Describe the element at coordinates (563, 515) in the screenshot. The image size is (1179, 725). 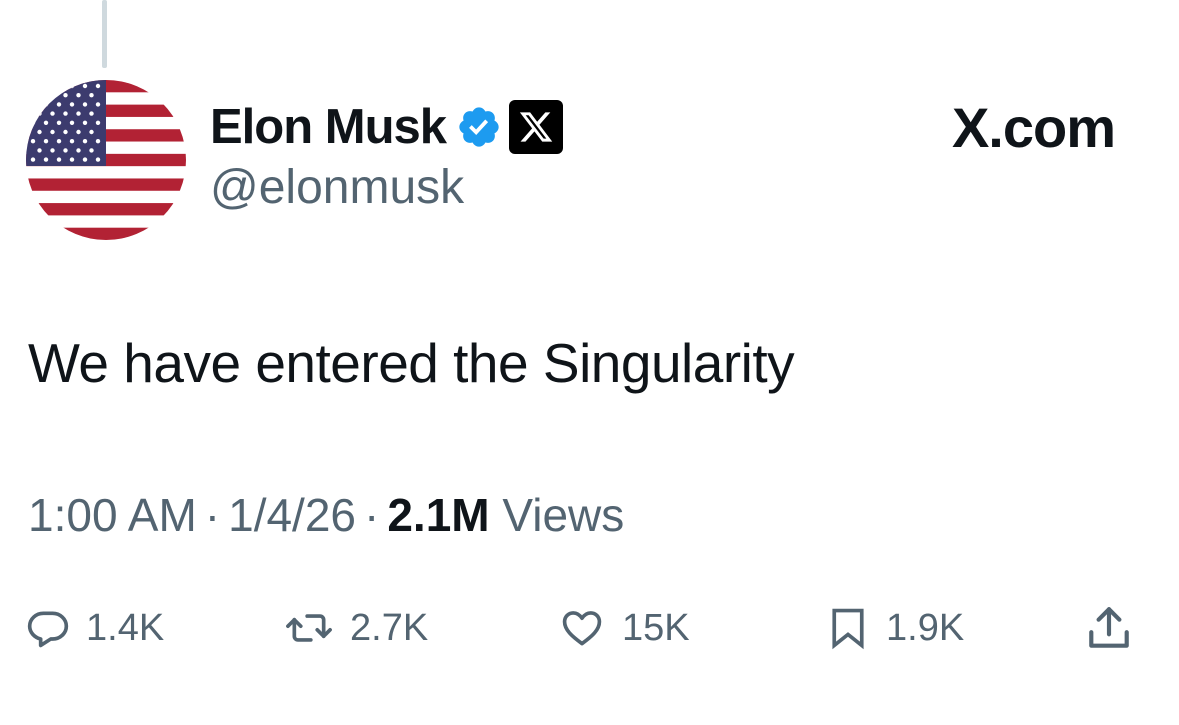
I see `views-label: Views` at that location.